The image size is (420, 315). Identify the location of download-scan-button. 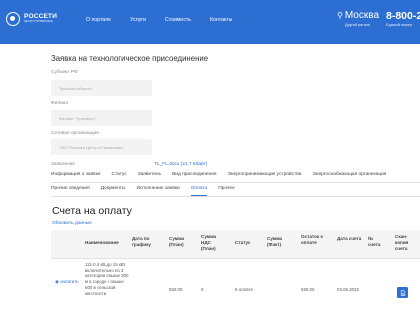
(402, 292).